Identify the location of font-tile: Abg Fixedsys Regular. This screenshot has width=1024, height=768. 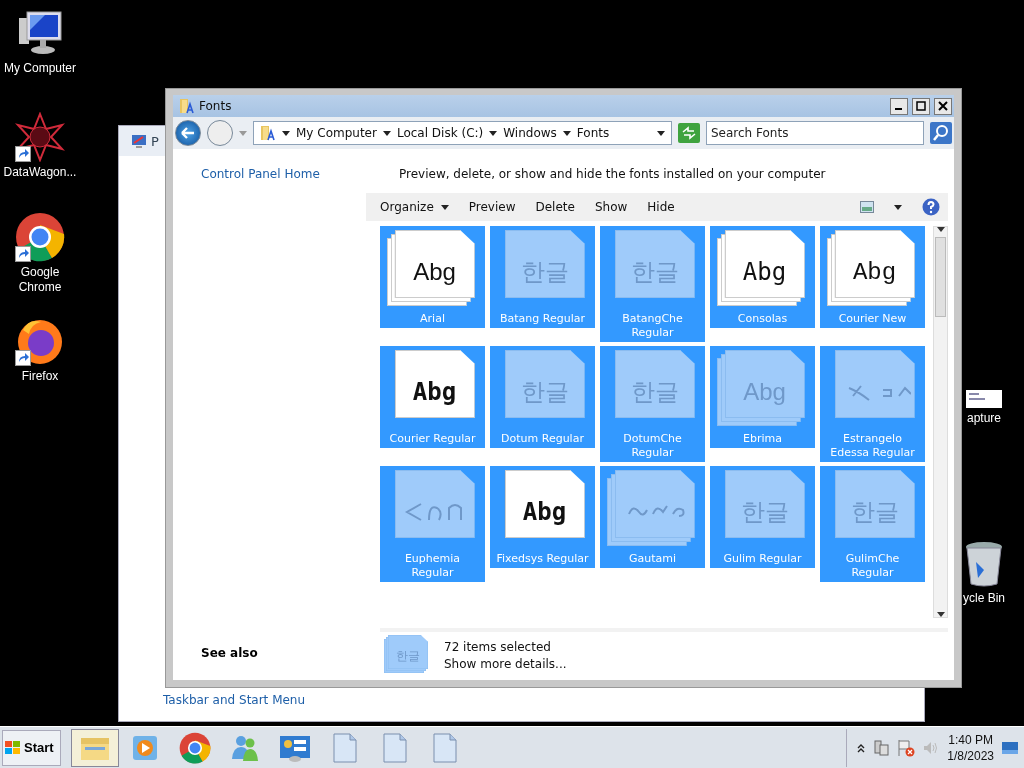
(542, 517).